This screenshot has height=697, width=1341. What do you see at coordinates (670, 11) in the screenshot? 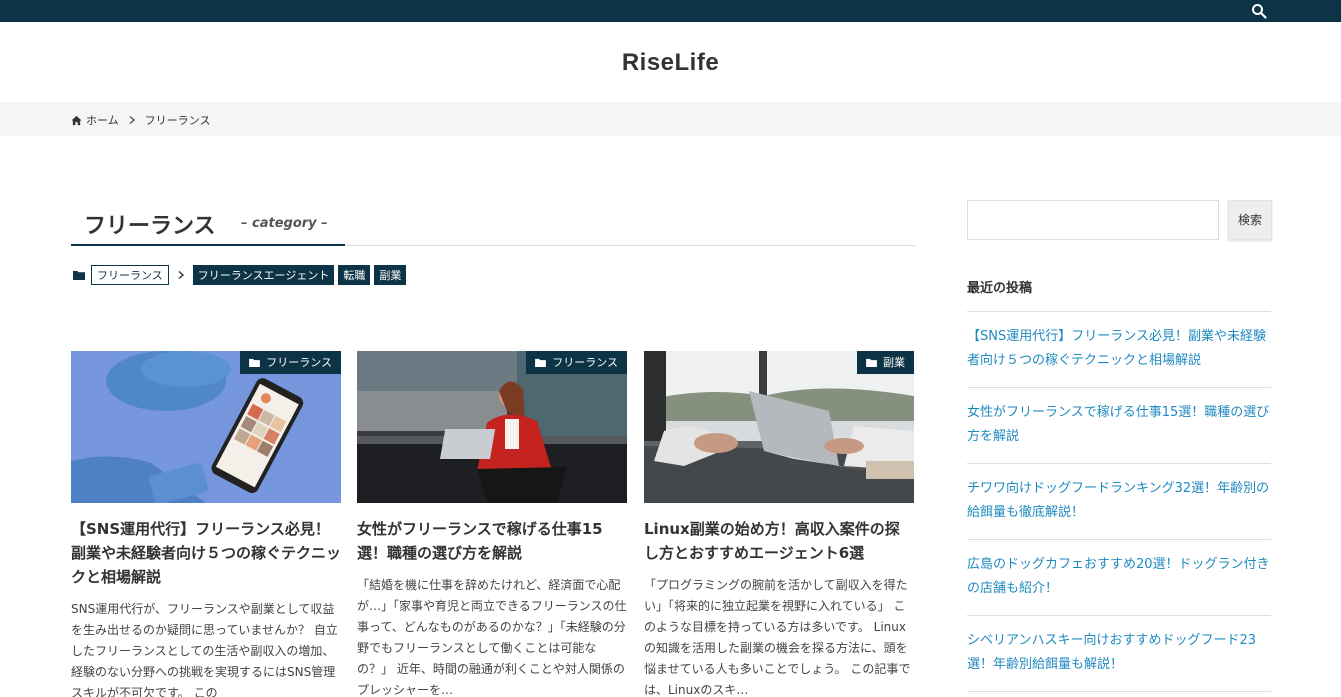
I see `top-bar` at bounding box center [670, 11].